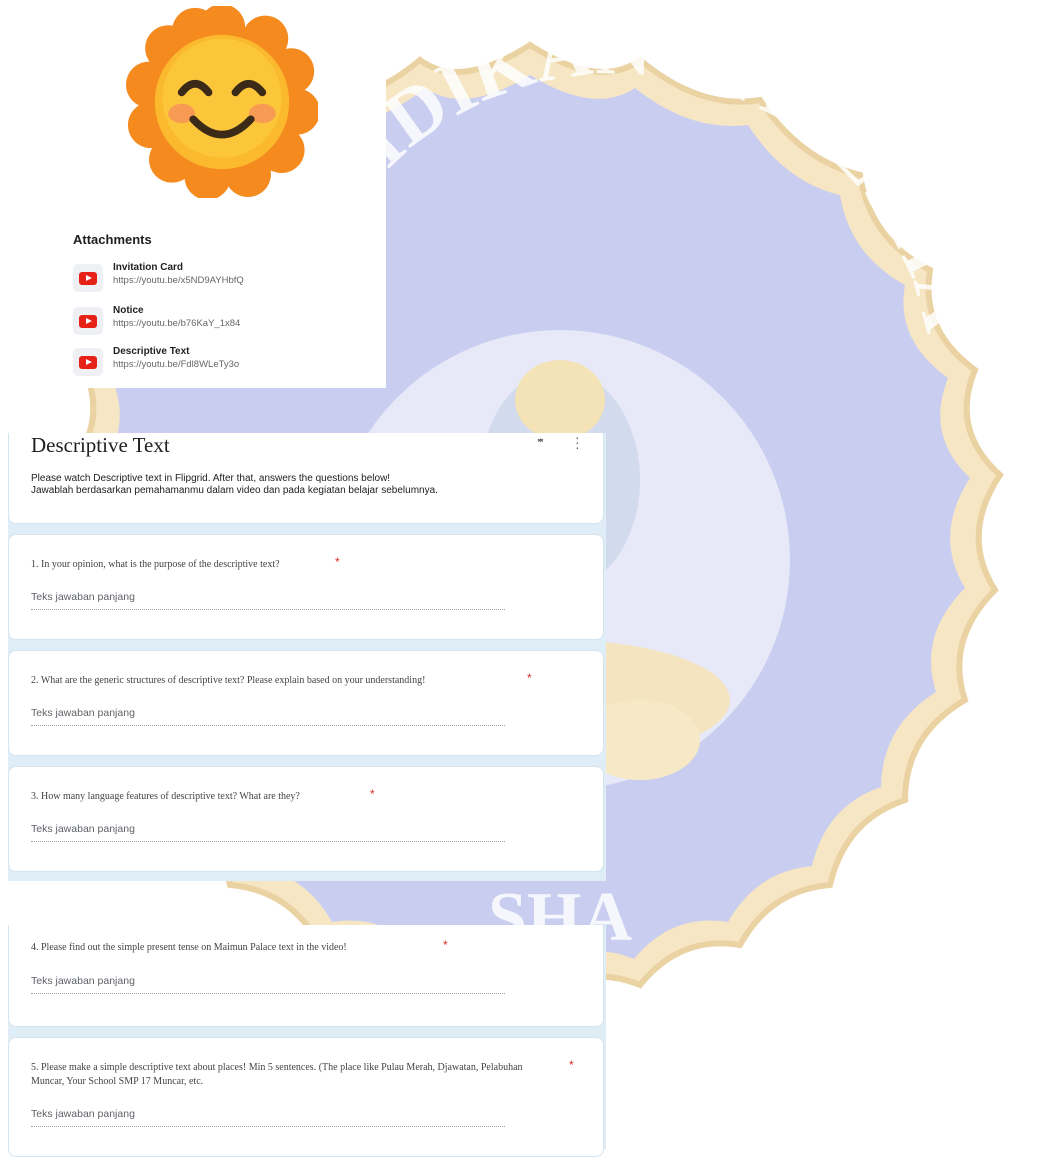 This screenshot has width=1059, height=1157. What do you see at coordinates (178, 280) in the screenshot?
I see `attachment-link: https://youtu.be/x5ND9AYHbfQ` at bounding box center [178, 280].